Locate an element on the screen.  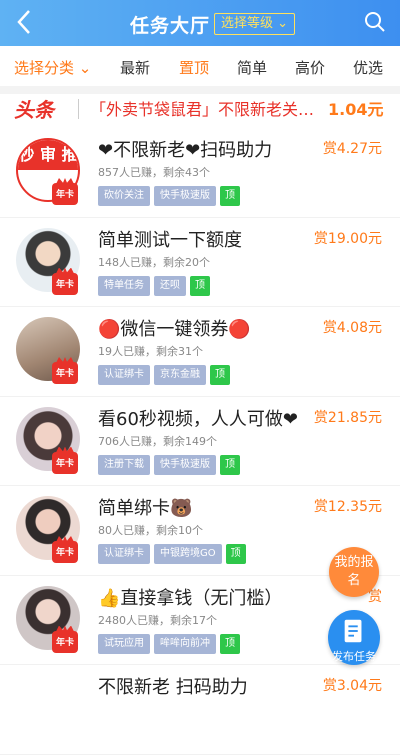
headline-bar: 头条 「外卖节袋鼠君」不限新老关… 1.04元 is located at coordinates (200, 108).